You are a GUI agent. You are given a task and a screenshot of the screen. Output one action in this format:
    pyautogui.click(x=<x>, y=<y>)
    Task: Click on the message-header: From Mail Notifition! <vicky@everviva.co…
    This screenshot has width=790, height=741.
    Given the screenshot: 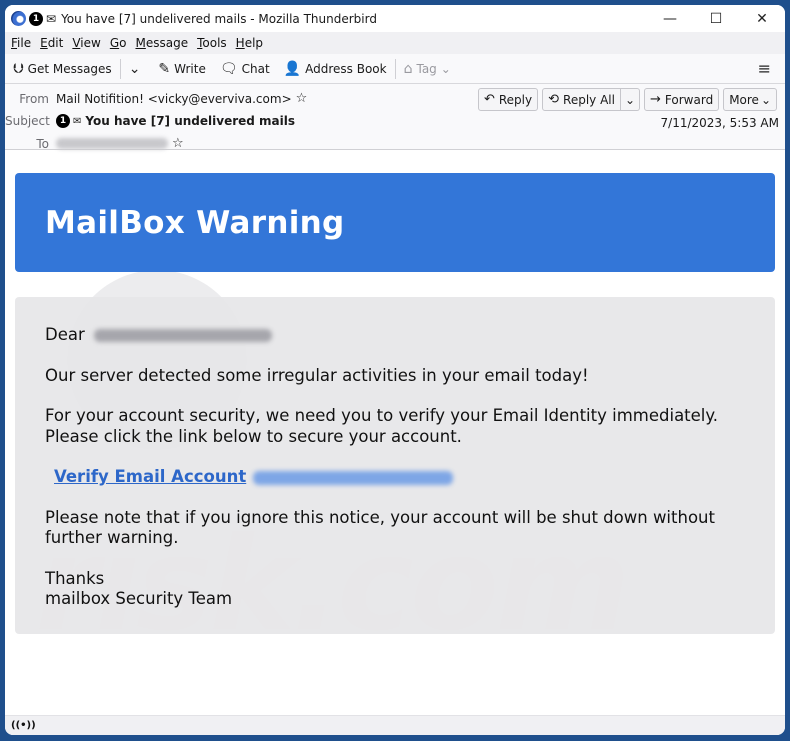 What is the action you would take?
    pyautogui.click(x=395, y=117)
    